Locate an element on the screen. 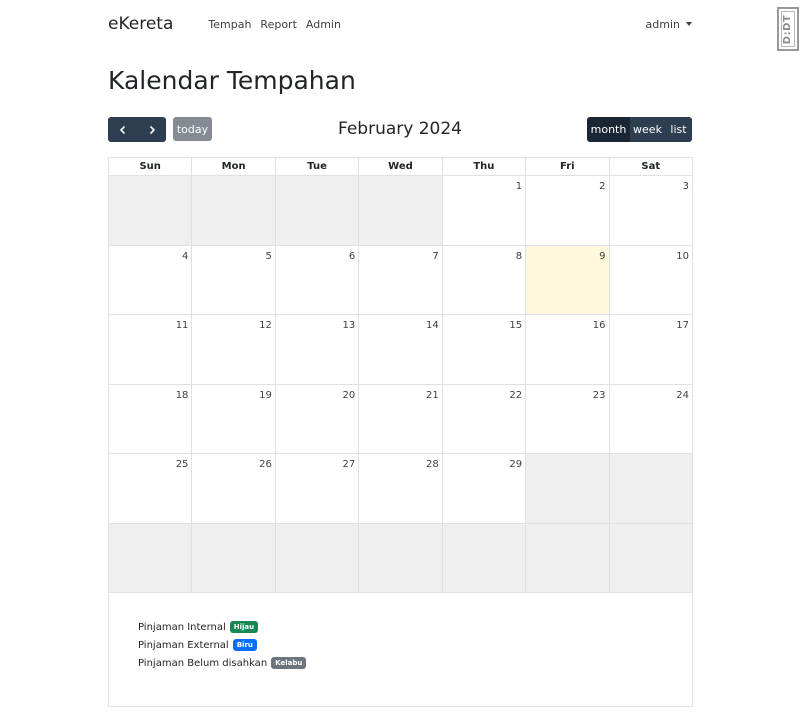  calendar-day-cell: 22 is located at coordinates (484, 419).